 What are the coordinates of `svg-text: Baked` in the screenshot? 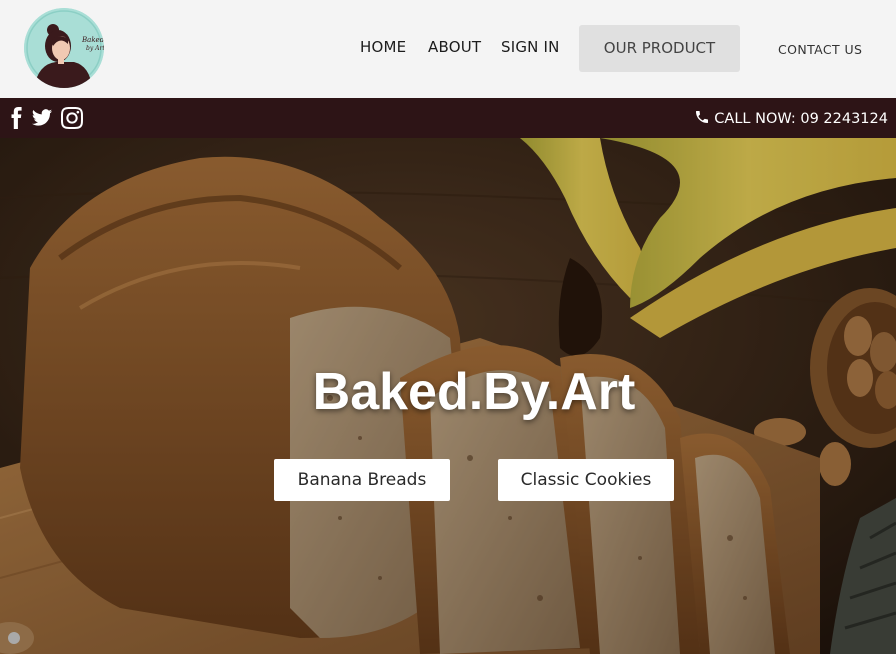 It's located at (92, 40).